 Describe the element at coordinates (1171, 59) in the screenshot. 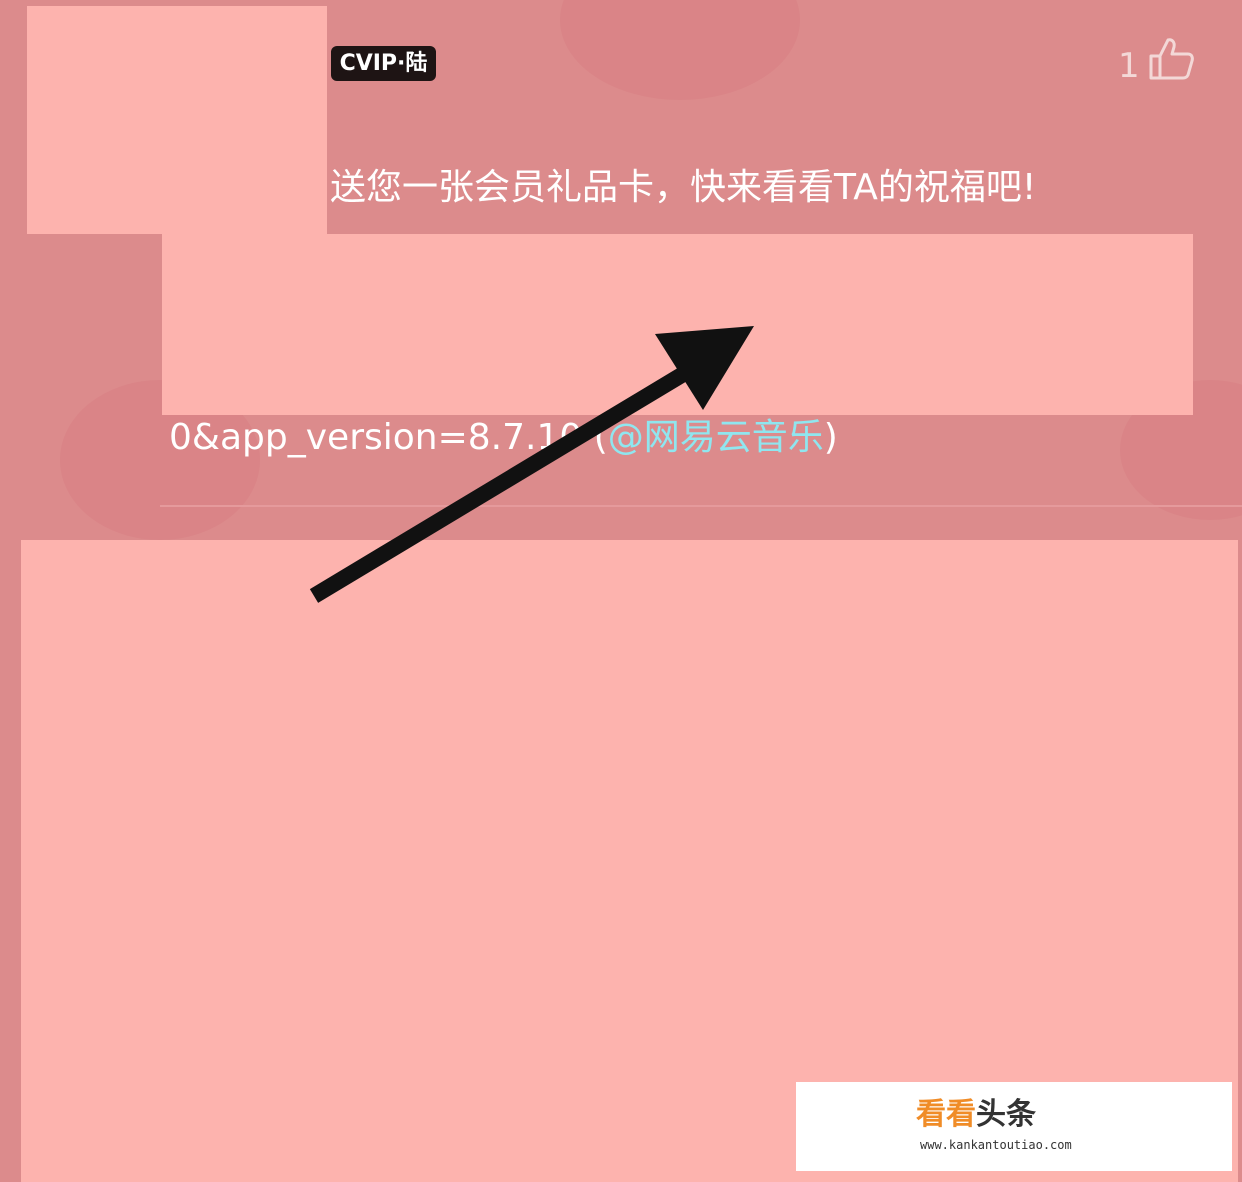

I see `thumbs-up-icon` at that location.